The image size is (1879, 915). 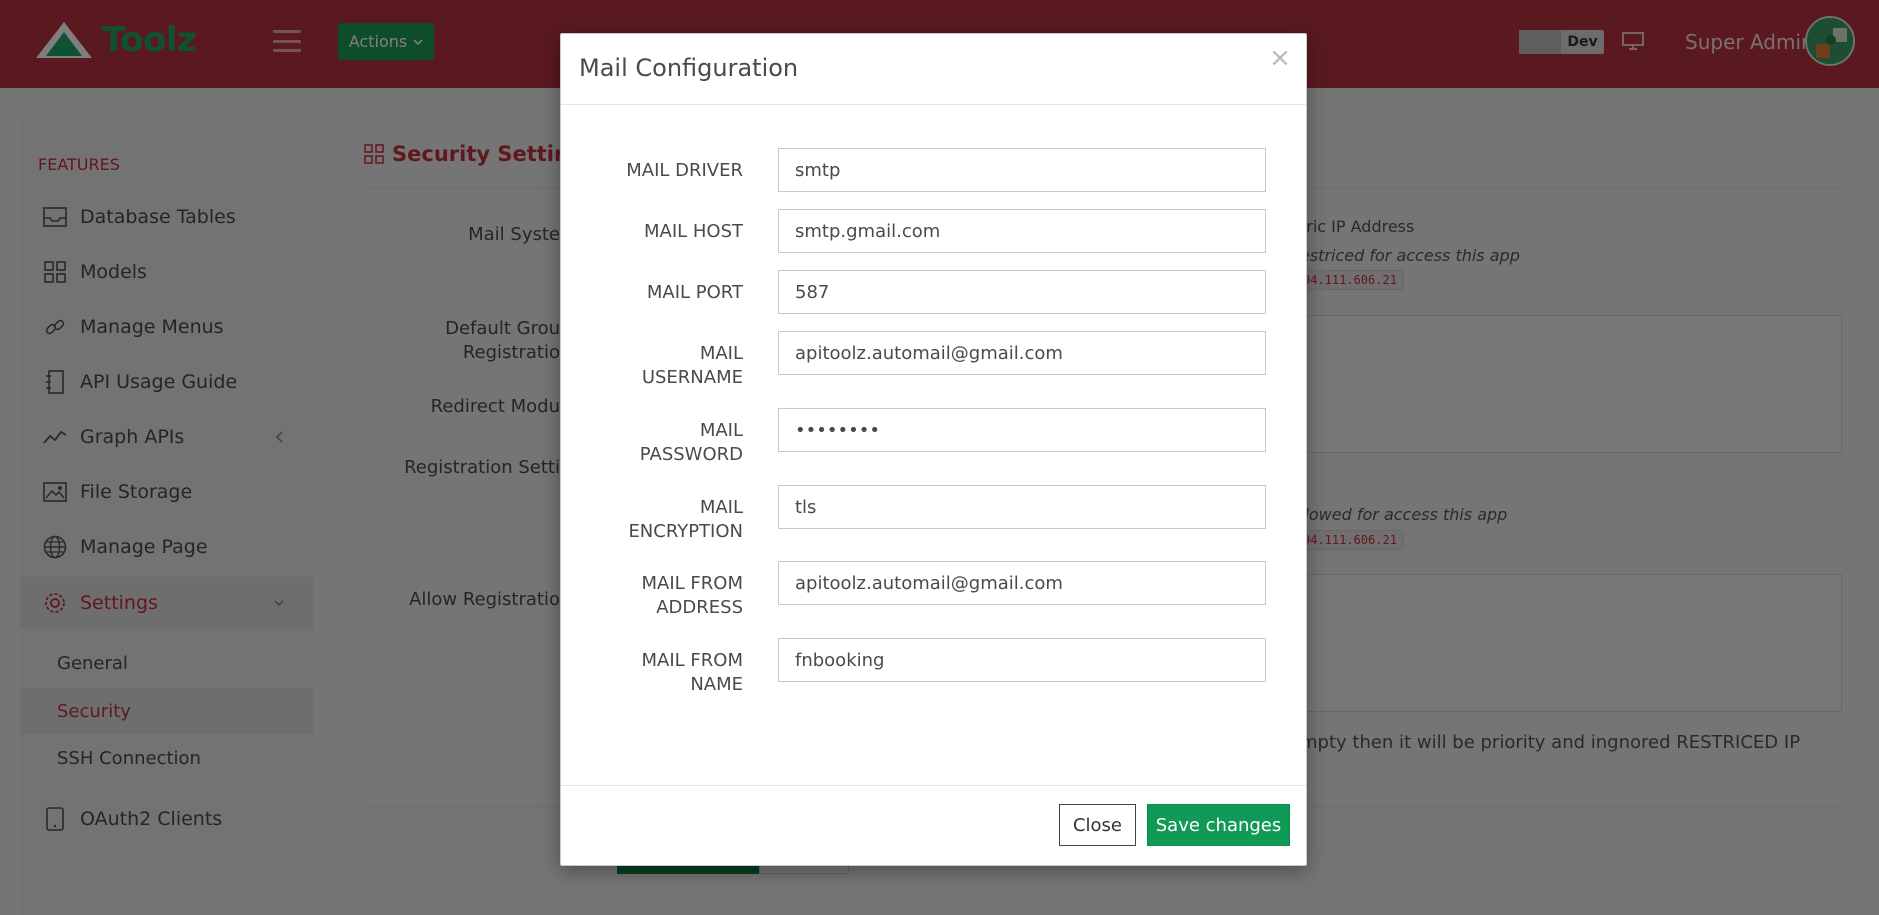 I want to click on close-icon: ×, so click(x=1280, y=58).